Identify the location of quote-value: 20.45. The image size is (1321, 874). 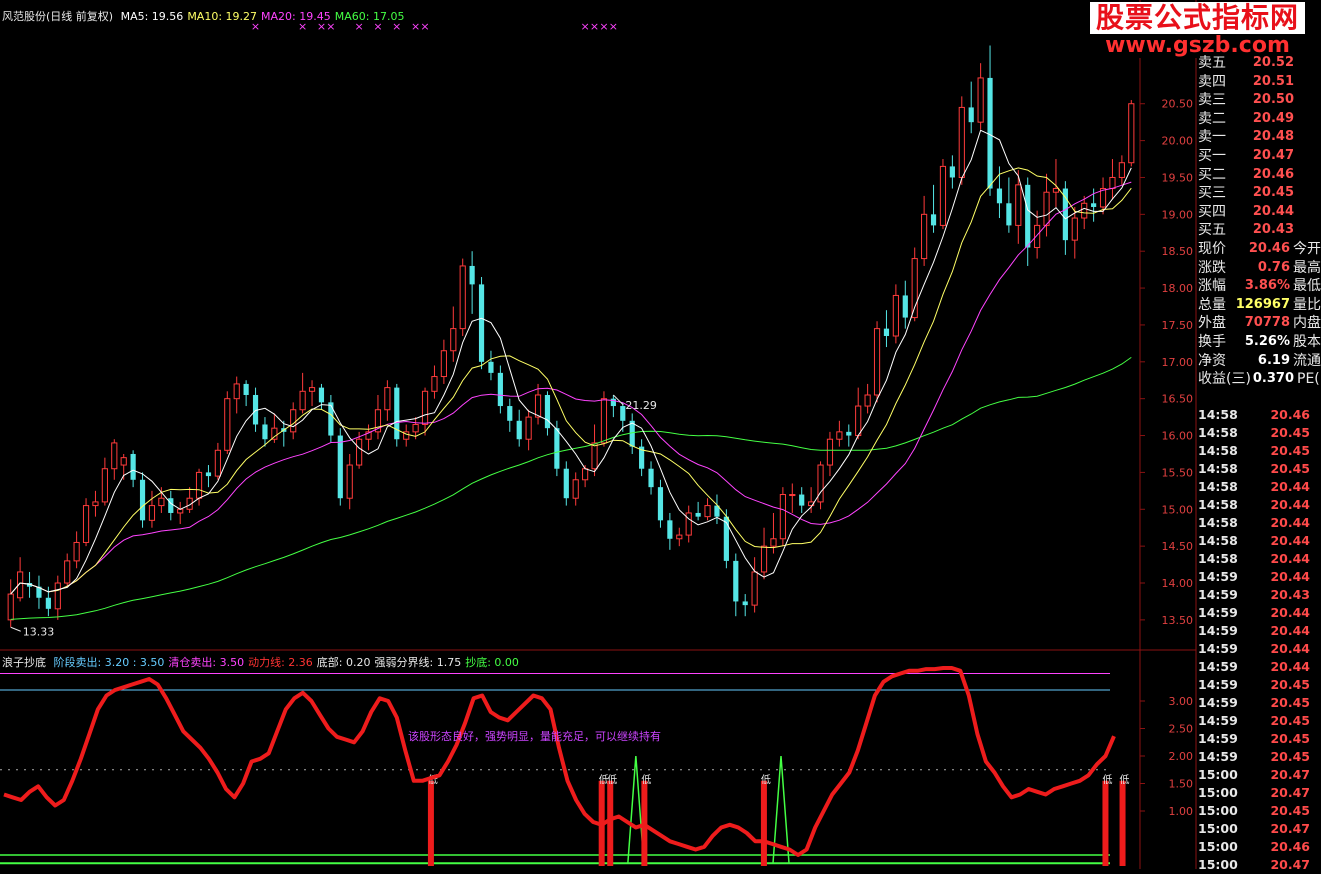
(1273, 193).